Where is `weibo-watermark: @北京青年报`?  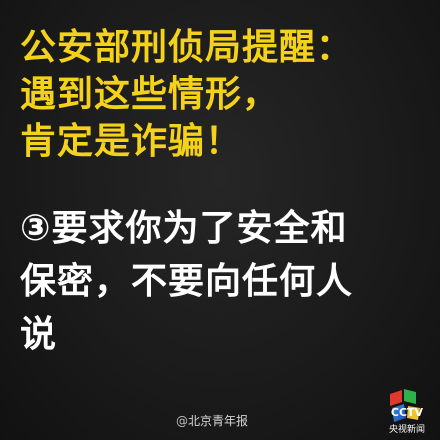
weibo-watermark: @北京青年报 is located at coordinates (212, 421).